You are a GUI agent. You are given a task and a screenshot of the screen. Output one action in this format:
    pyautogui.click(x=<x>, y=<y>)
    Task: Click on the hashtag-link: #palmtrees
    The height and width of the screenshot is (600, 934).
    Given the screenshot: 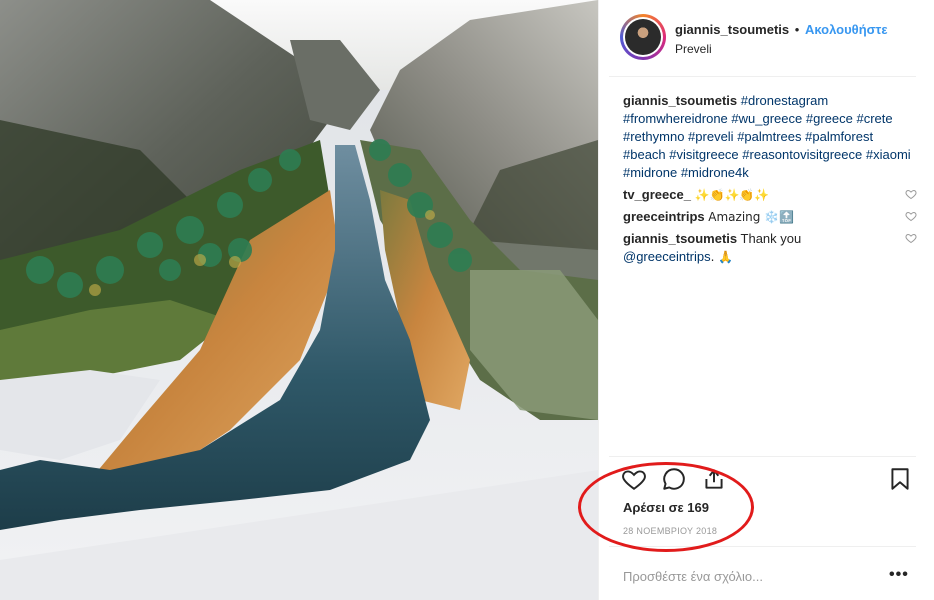 What is the action you would take?
    pyautogui.click(x=769, y=136)
    